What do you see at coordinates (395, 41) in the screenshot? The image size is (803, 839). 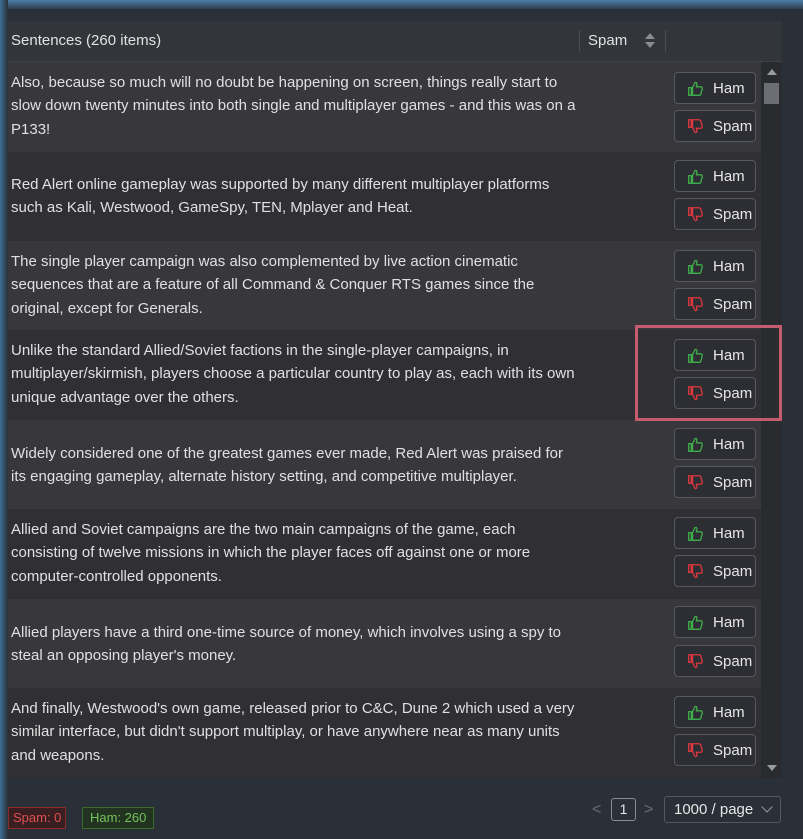 I see `table-header: Sentences (260 items) Spam` at bounding box center [395, 41].